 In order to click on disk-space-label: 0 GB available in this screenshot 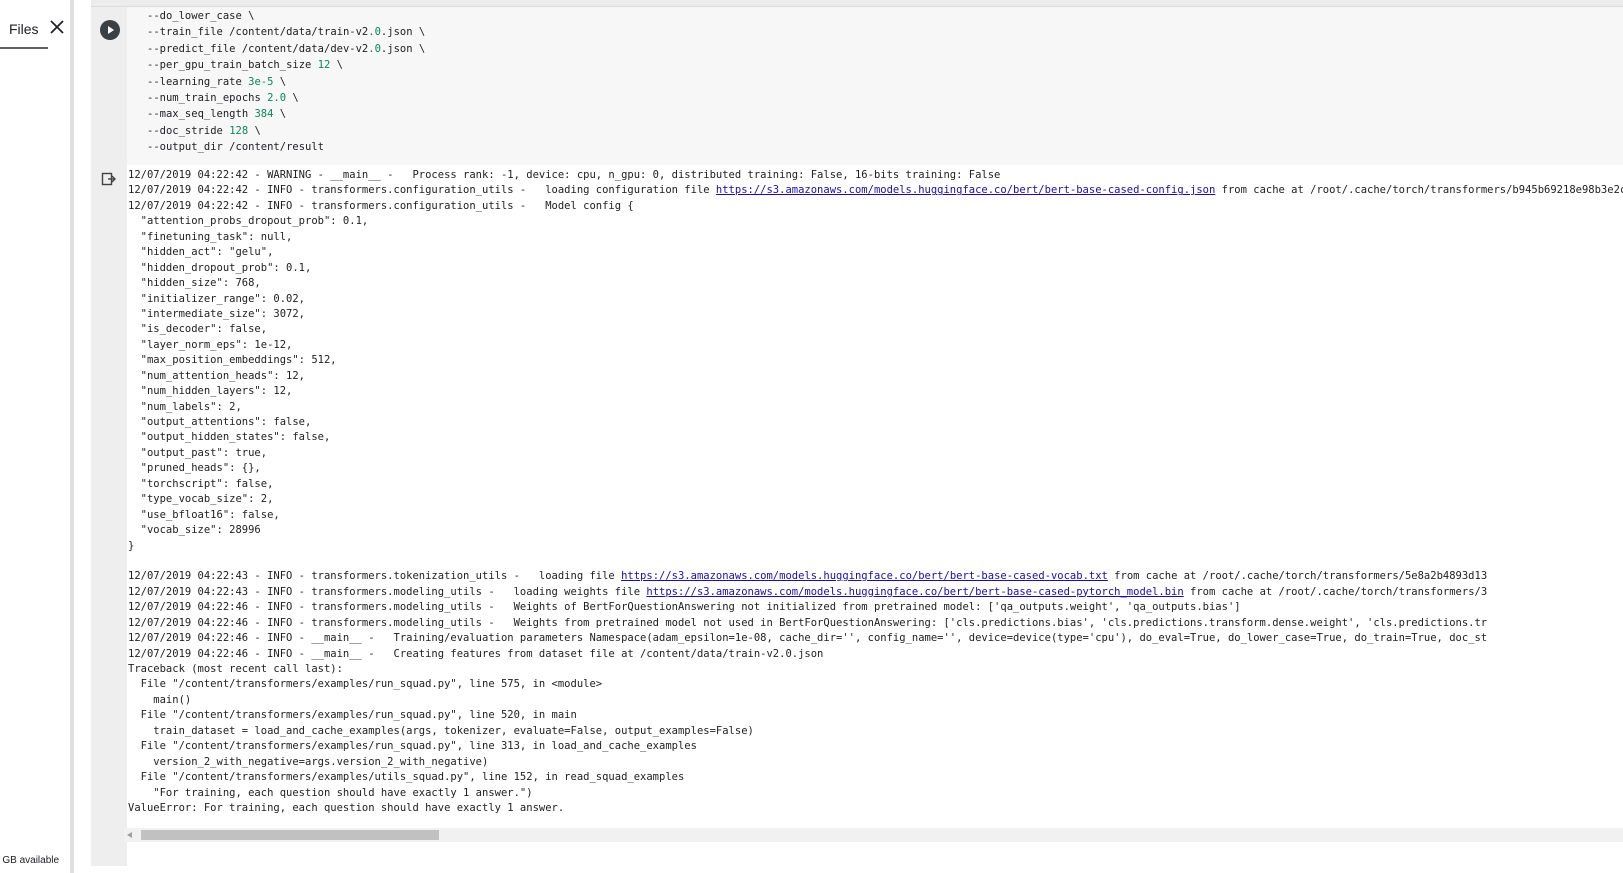, I will do `click(30, 860)`.